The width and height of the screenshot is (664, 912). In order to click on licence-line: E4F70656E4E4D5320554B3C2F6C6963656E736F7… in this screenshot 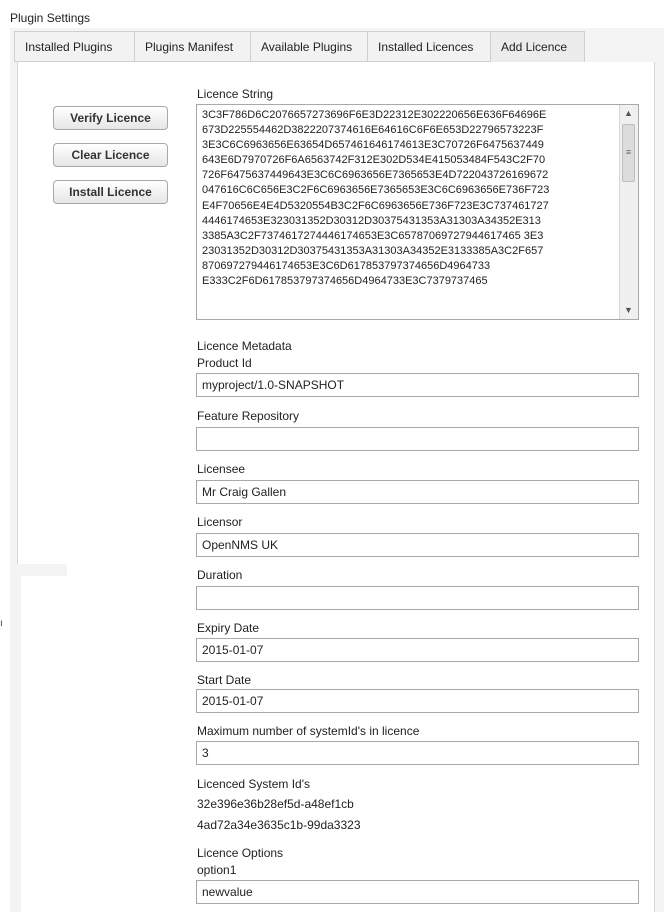, I will do `click(375, 205)`.